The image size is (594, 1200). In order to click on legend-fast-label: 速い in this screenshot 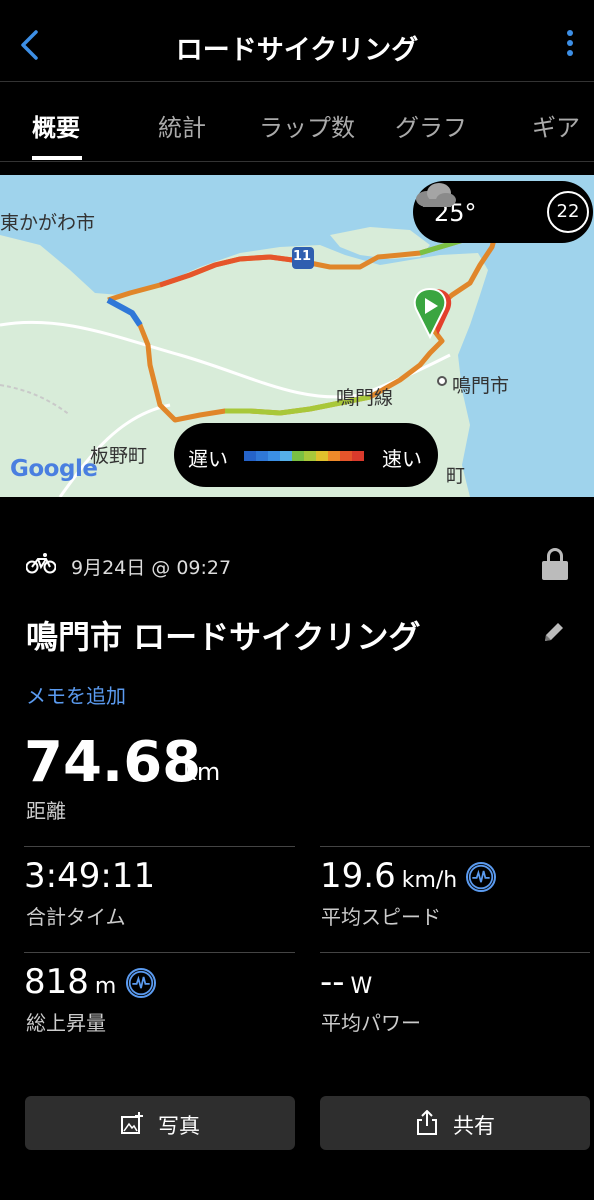, I will do `click(402, 459)`.